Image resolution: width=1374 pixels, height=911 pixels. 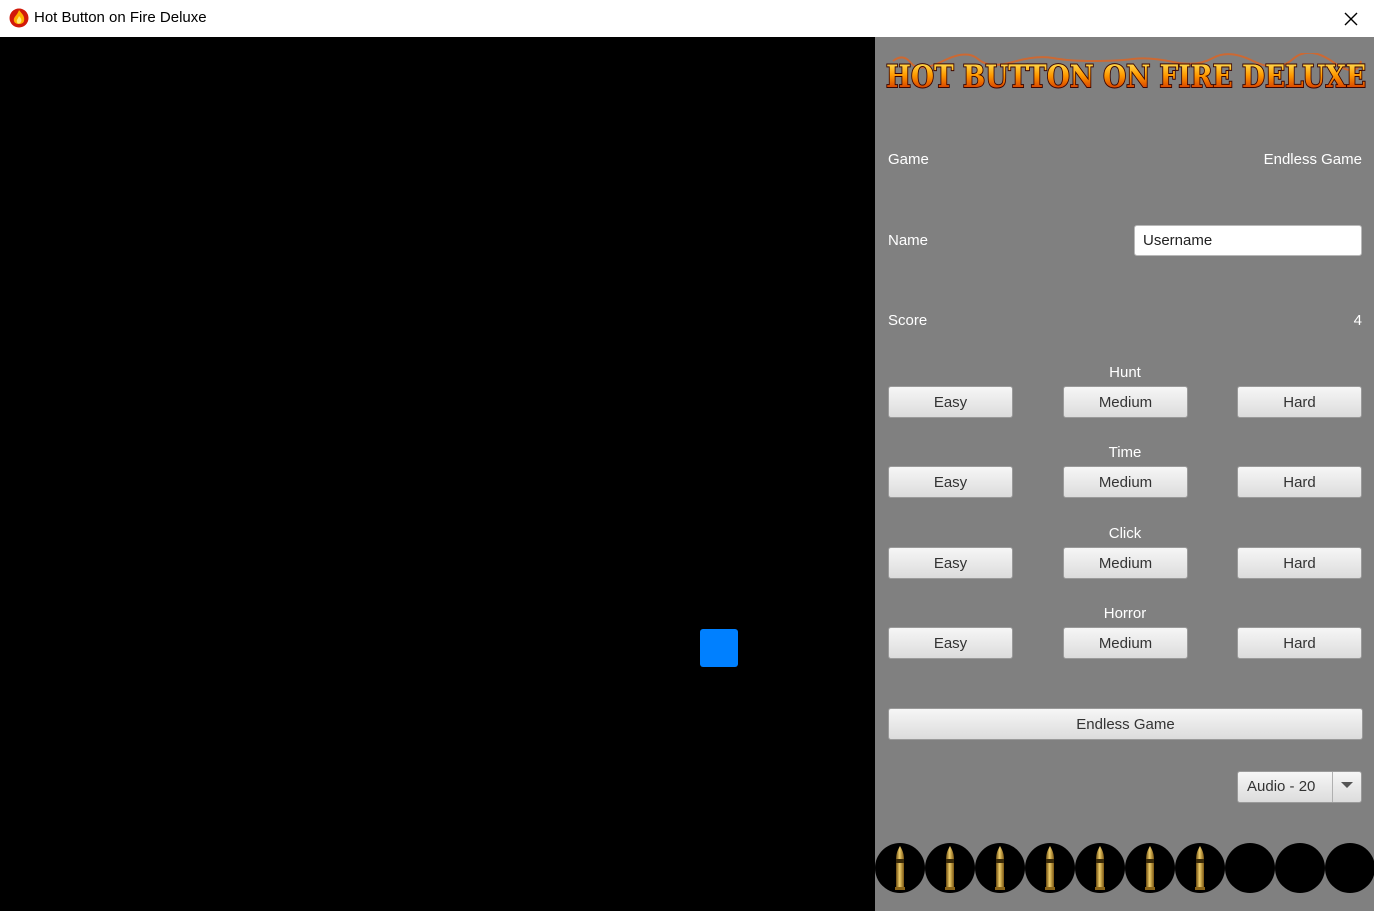 What do you see at coordinates (1347, 785) in the screenshot?
I see `chevron-down-icon` at bounding box center [1347, 785].